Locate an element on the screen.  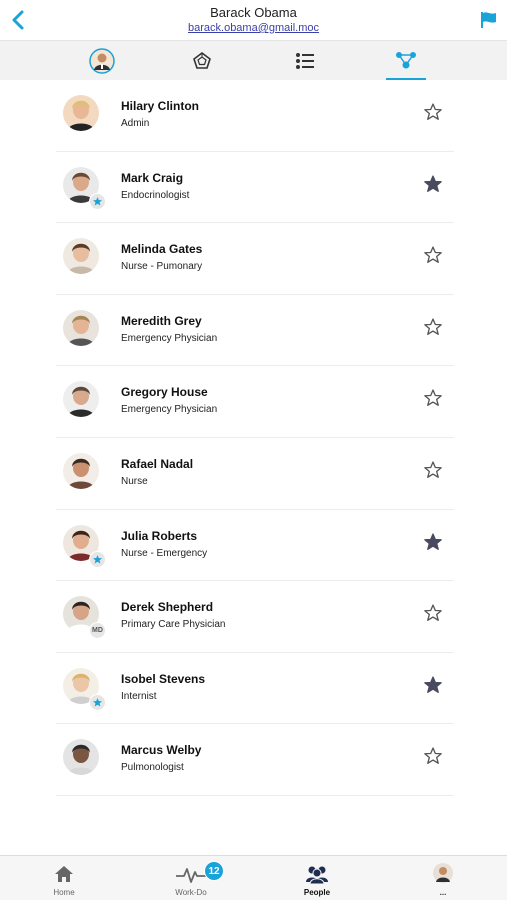
contact-role: Primary Care Physician is located at coordinates (173, 625).